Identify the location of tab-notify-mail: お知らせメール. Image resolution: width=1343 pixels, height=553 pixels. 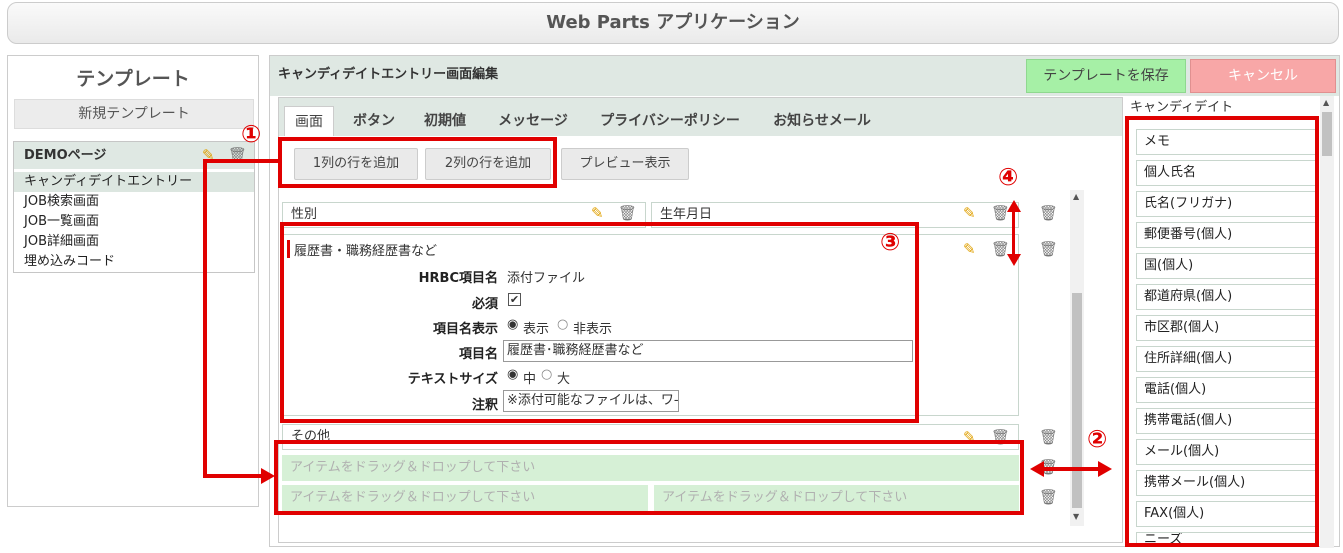
(822, 121).